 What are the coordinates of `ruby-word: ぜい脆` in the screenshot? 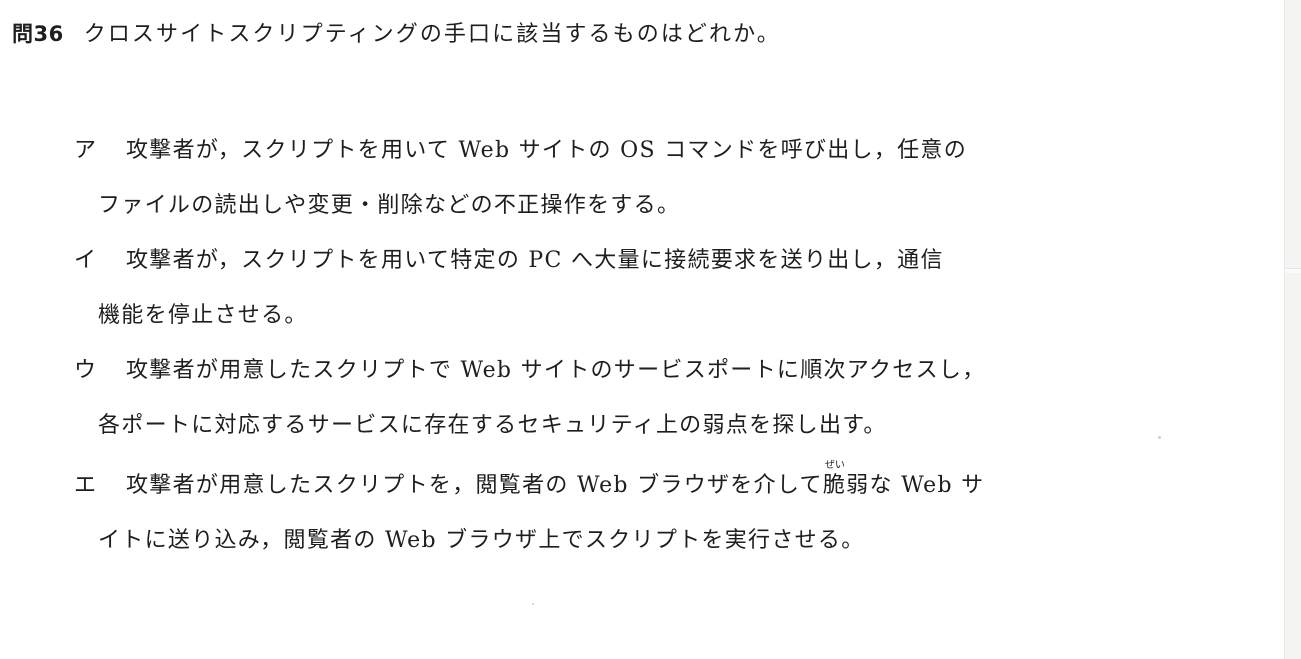 It's located at (834, 479).